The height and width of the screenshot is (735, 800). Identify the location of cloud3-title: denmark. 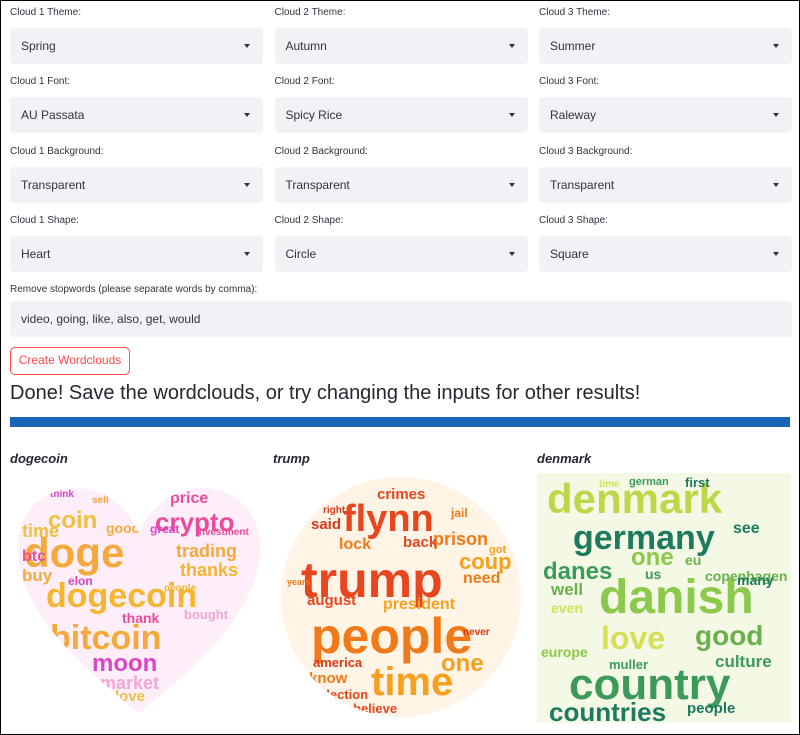
(564, 458).